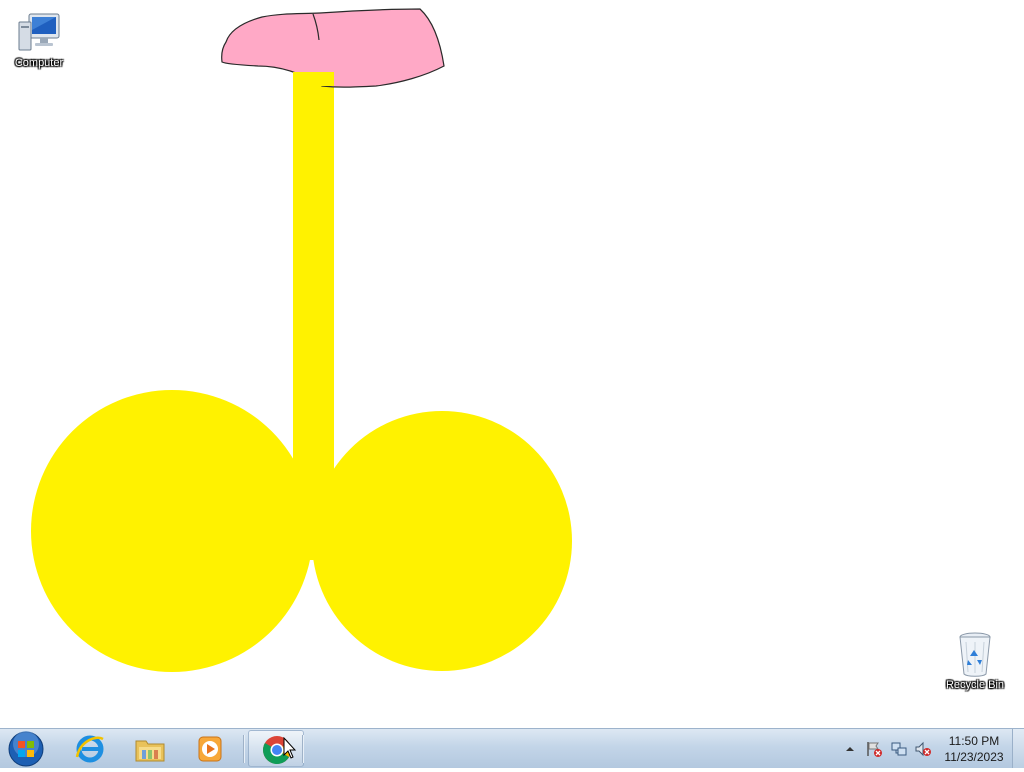  I want to click on taskbar-windows-explorer, so click(150, 748).